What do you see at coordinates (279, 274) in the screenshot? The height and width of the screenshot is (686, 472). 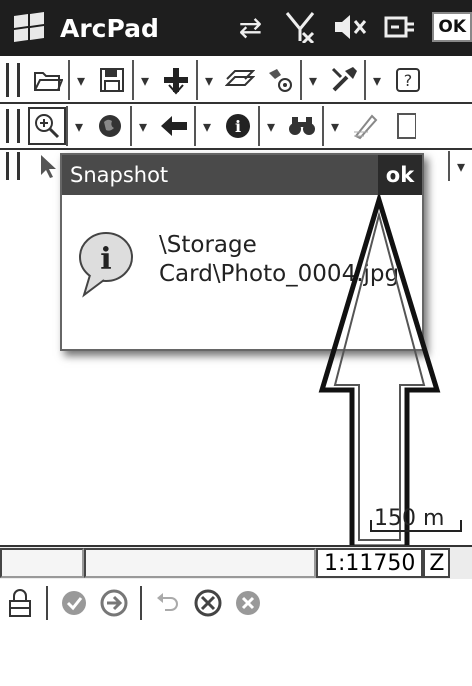 I see `message-line-2: Card\Photo_0004.jpg` at bounding box center [279, 274].